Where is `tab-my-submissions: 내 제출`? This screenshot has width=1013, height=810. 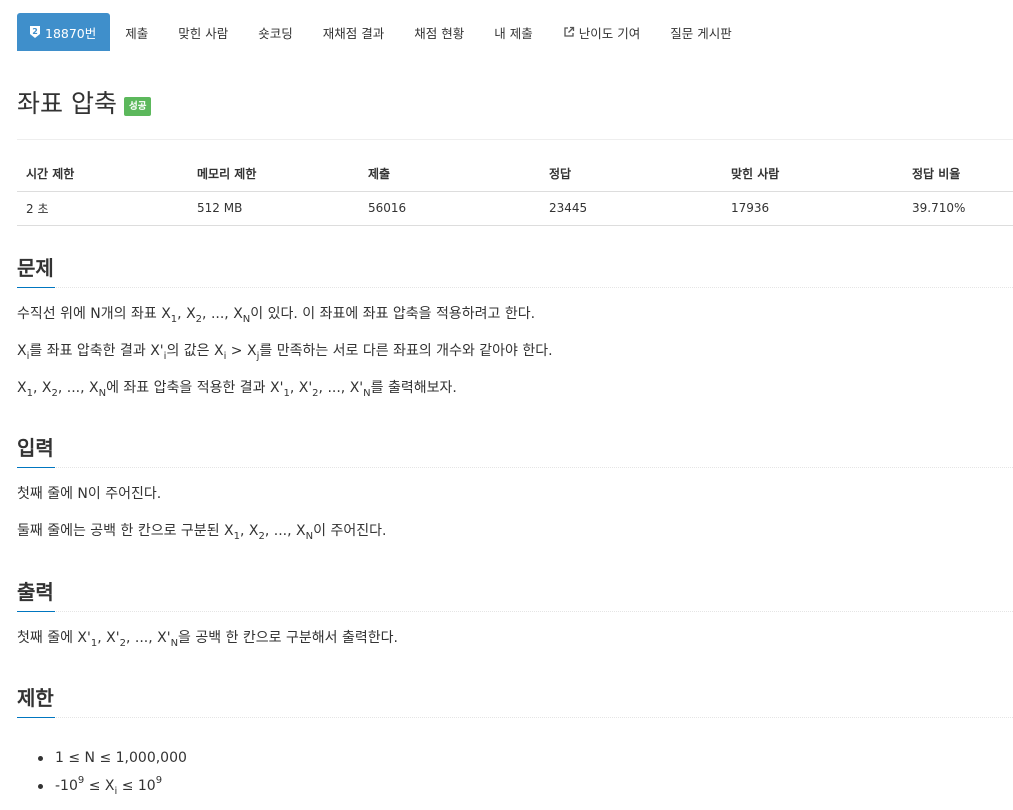 tab-my-submissions: 내 제출 is located at coordinates (513, 32).